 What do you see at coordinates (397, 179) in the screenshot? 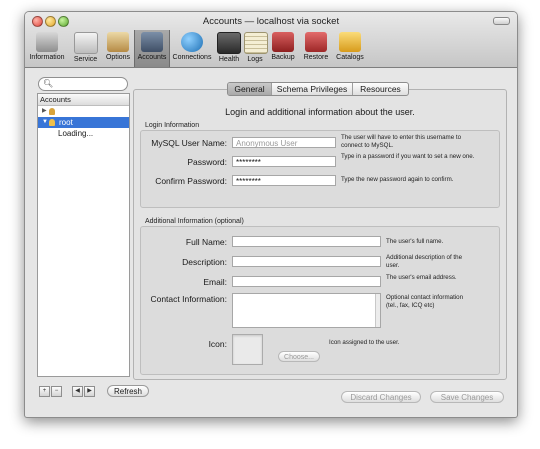
I see `confirm-password-hint: Type the new password again to confirm.` at bounding box center [397, 179].